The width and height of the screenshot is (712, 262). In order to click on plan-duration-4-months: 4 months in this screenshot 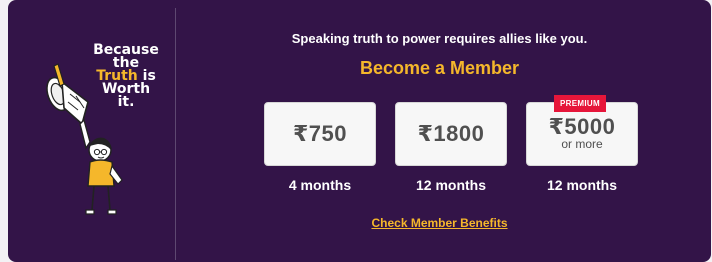, I will do `click(320, 185)`.